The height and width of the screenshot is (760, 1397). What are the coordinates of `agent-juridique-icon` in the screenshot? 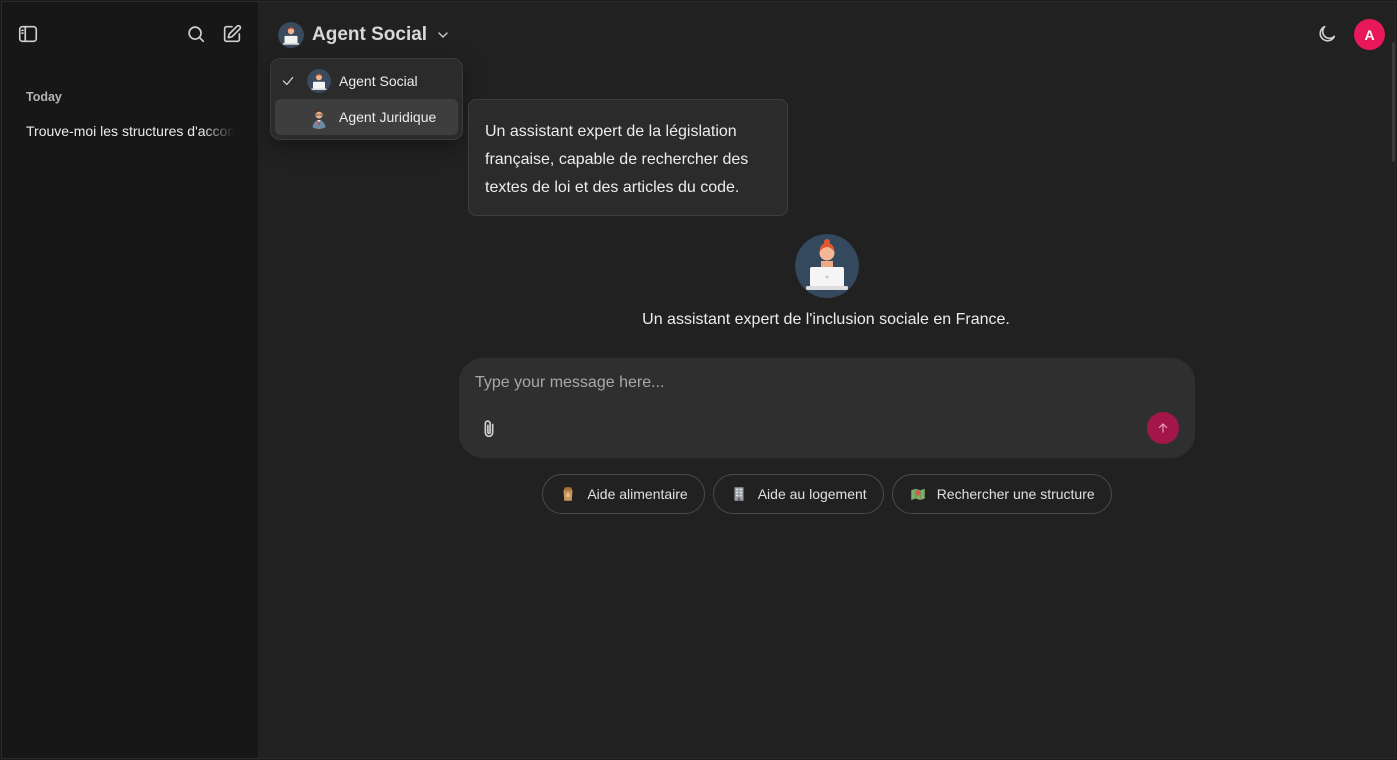 It's located at (319, 117).